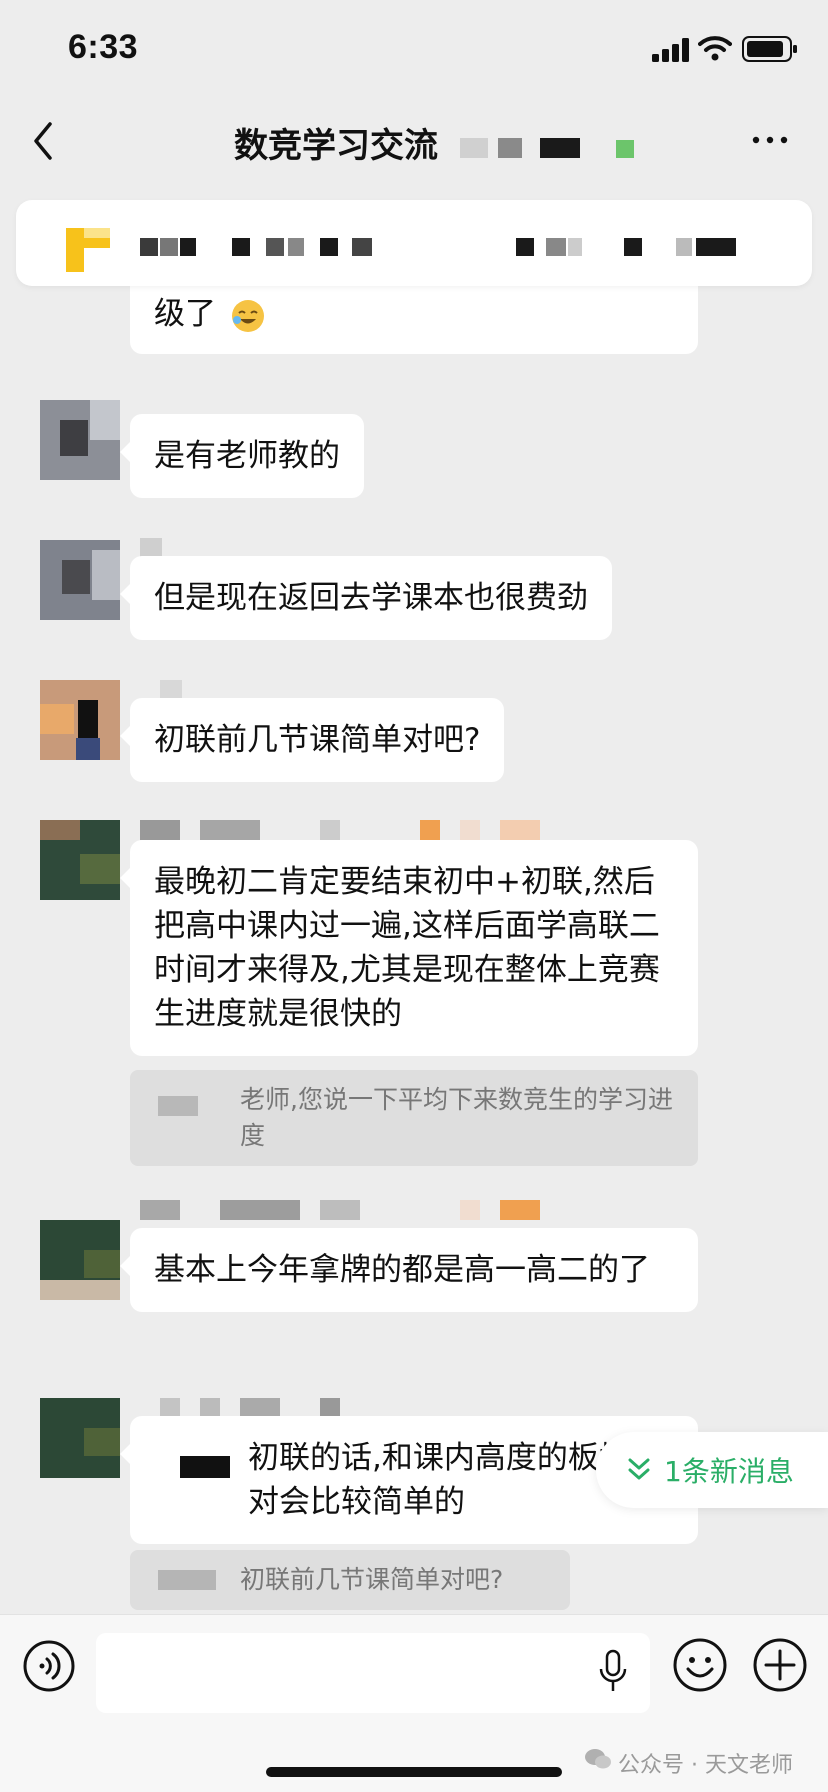 The width and height of the screenshot is (828, 1792). What do you see at coordinates (715, 48) in the screenshot?
I see `wifi-icon` at bounding box center [715, 48].